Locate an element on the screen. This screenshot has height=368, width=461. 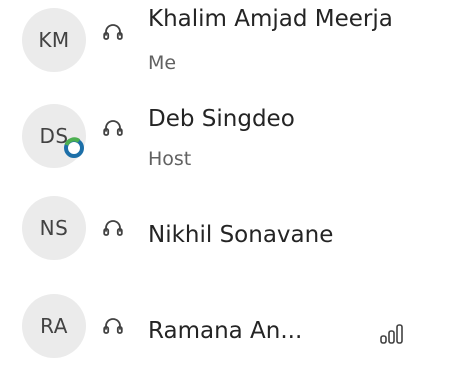
participant-name: Deb Singdeo is located at coordinates (221, 119).